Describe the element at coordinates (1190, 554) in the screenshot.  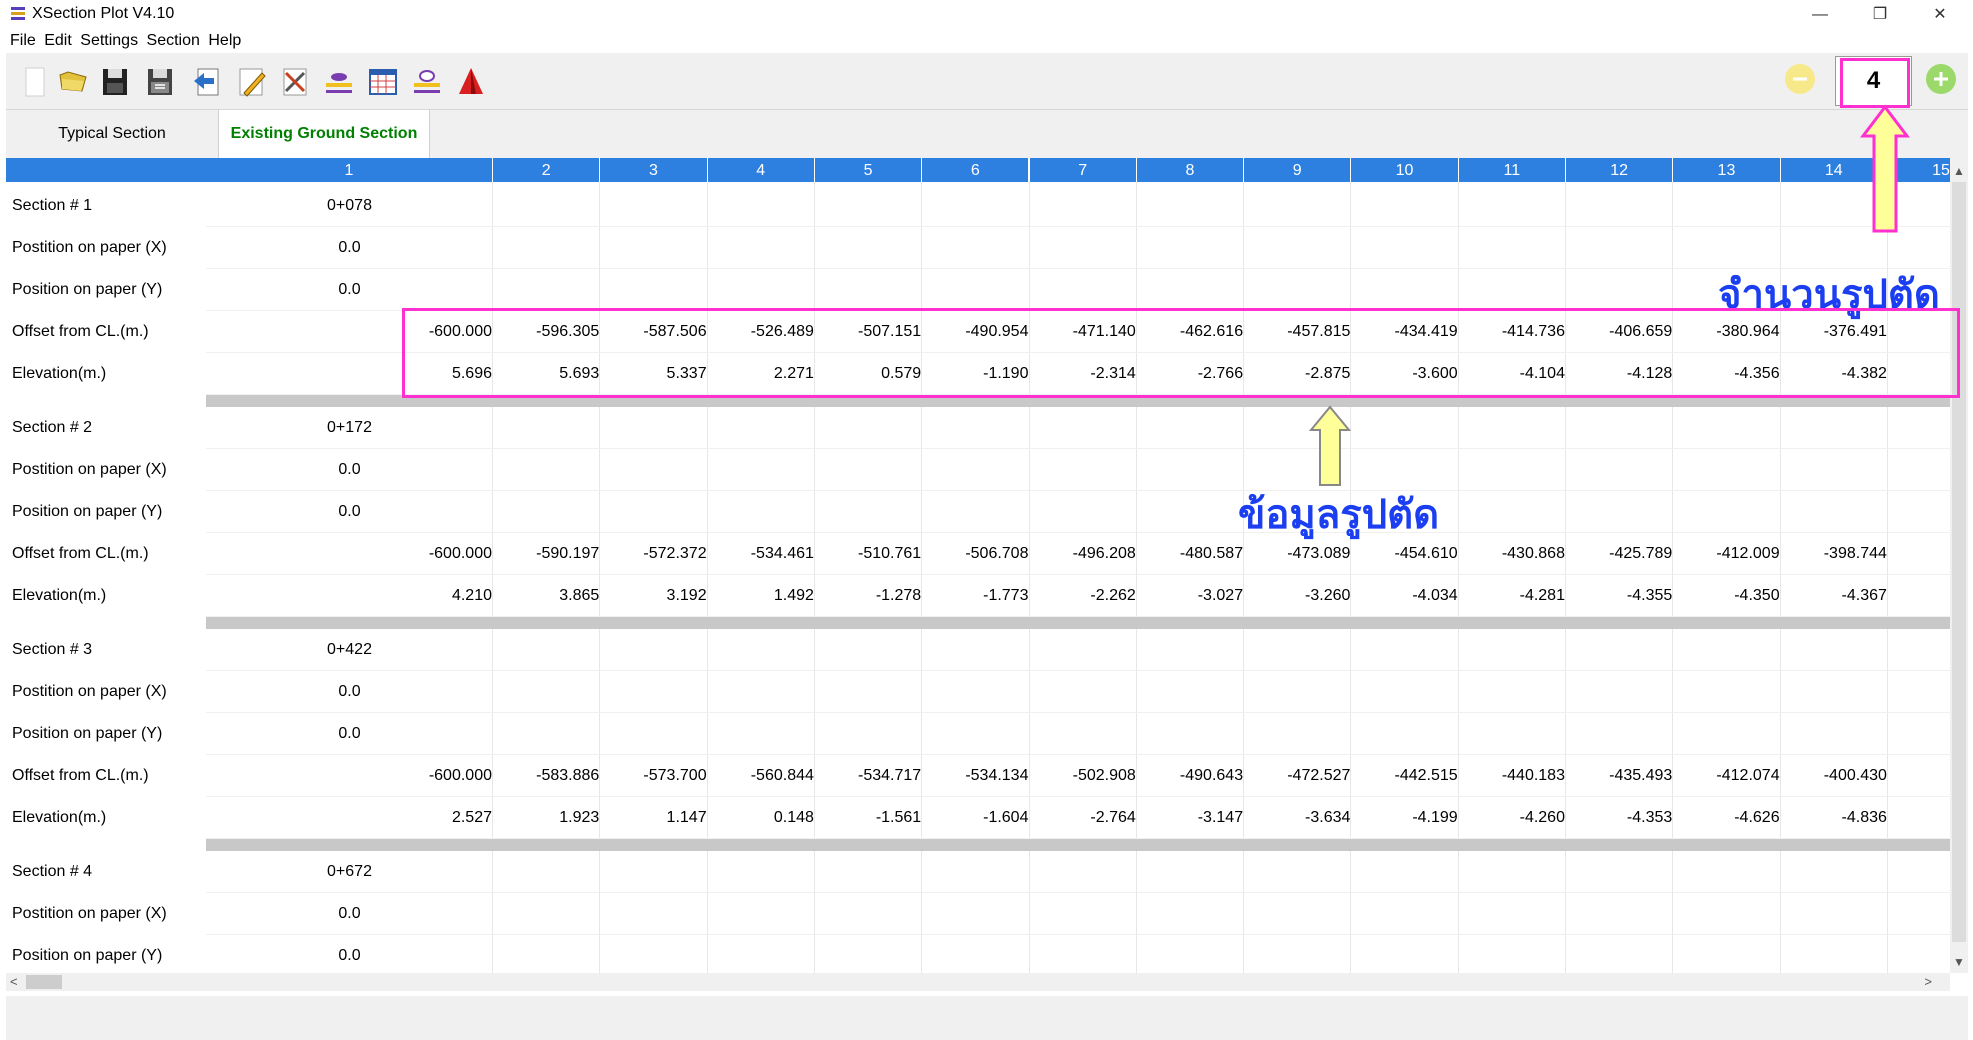
I see `table-cell: -480.587` at that location.